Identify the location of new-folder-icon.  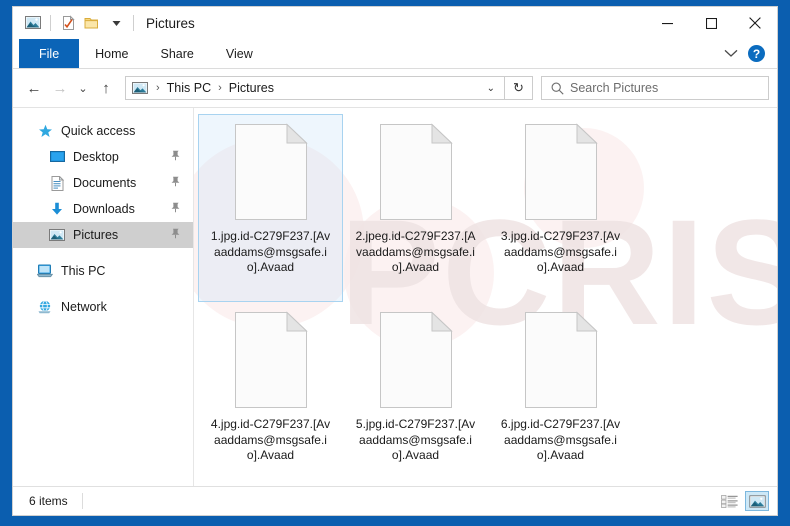
(92, 23).